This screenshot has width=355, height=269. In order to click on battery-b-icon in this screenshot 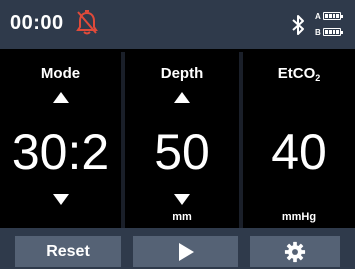, I will do `click(333, 32)`.